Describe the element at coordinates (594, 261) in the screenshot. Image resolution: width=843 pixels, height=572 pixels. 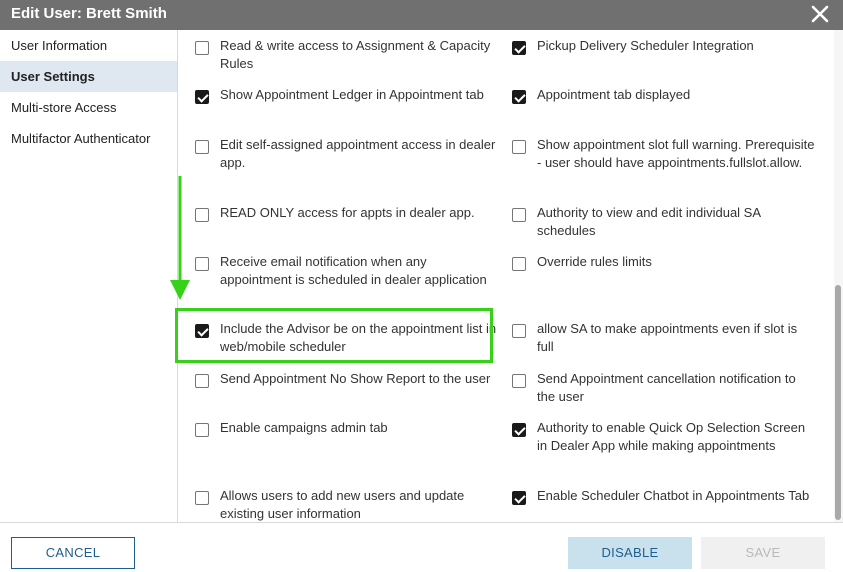
I see `setting-label: Override rules limits` at that location.